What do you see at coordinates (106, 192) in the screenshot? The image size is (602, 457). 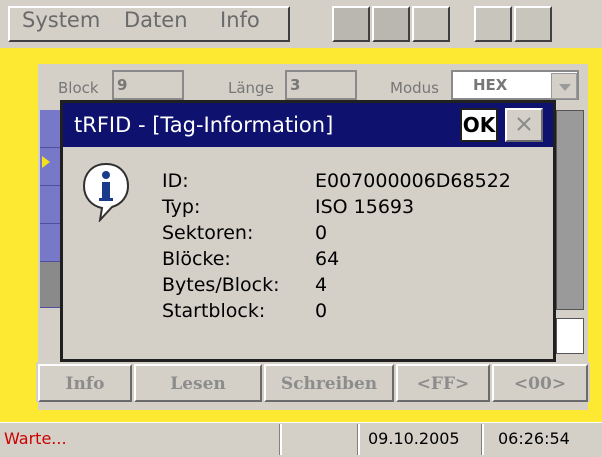 I see `info-icon` at bounding box center [106, 192].